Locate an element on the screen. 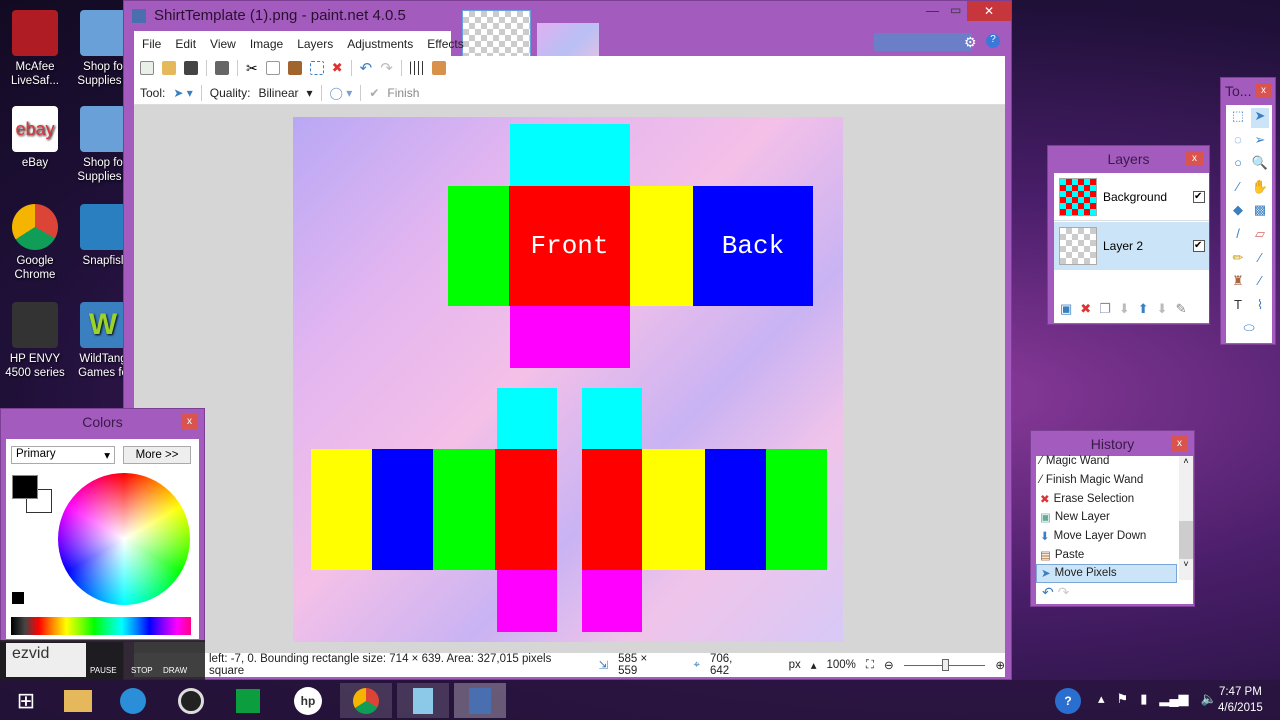 The width and height of the screenshot is (1280, 720). pencil-icon: ✏ is located at coordinates (1238, 260).